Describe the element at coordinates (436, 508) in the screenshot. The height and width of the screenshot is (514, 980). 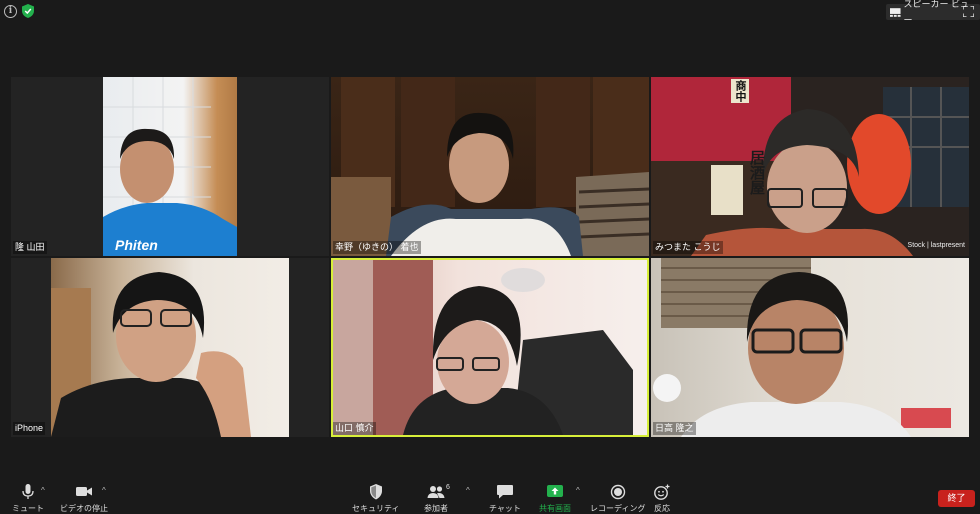
I see `participants-label: 参加者` at that location.